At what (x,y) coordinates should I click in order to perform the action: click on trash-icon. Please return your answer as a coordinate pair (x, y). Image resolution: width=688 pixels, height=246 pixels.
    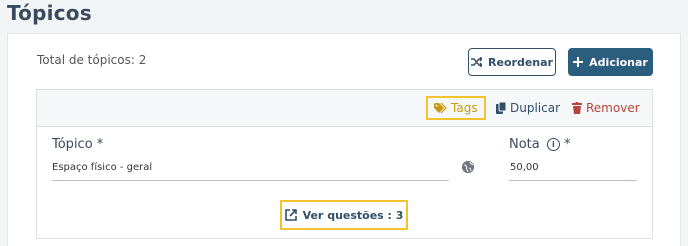
    Looking at the image, I should click on (577, 108).